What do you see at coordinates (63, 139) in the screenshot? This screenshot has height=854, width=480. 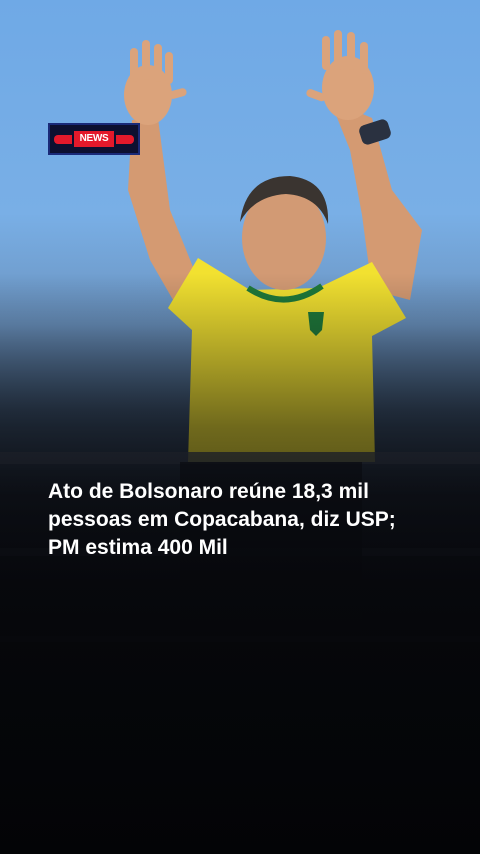 I see `logo-stripe-left` at bounding box center [63, 139].